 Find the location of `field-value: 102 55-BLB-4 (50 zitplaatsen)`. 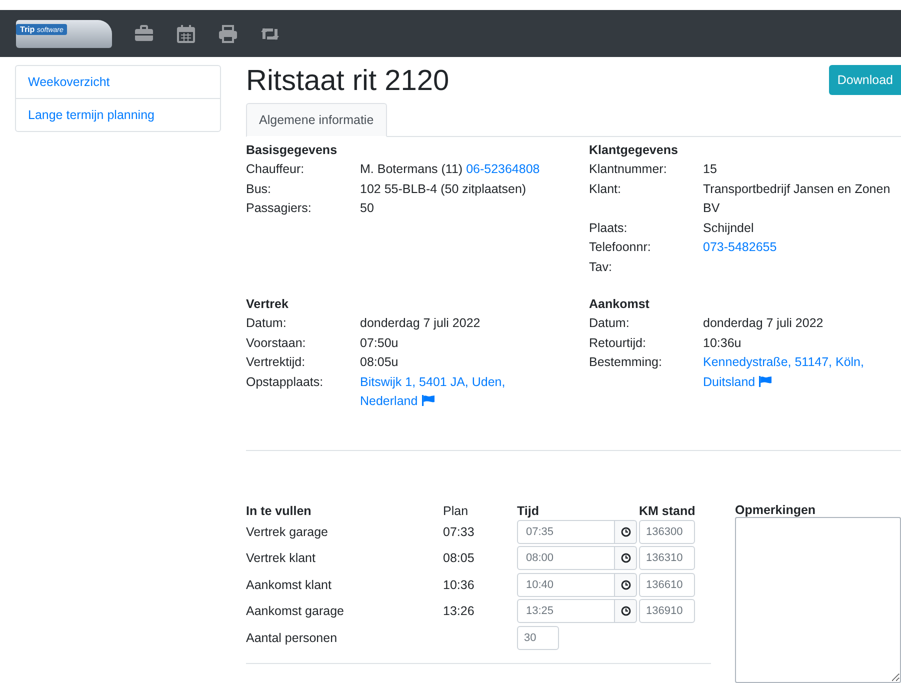

field-value: 102 55-BLB-4 (50 zitplaatsen) is located at coordinates (444, 189).